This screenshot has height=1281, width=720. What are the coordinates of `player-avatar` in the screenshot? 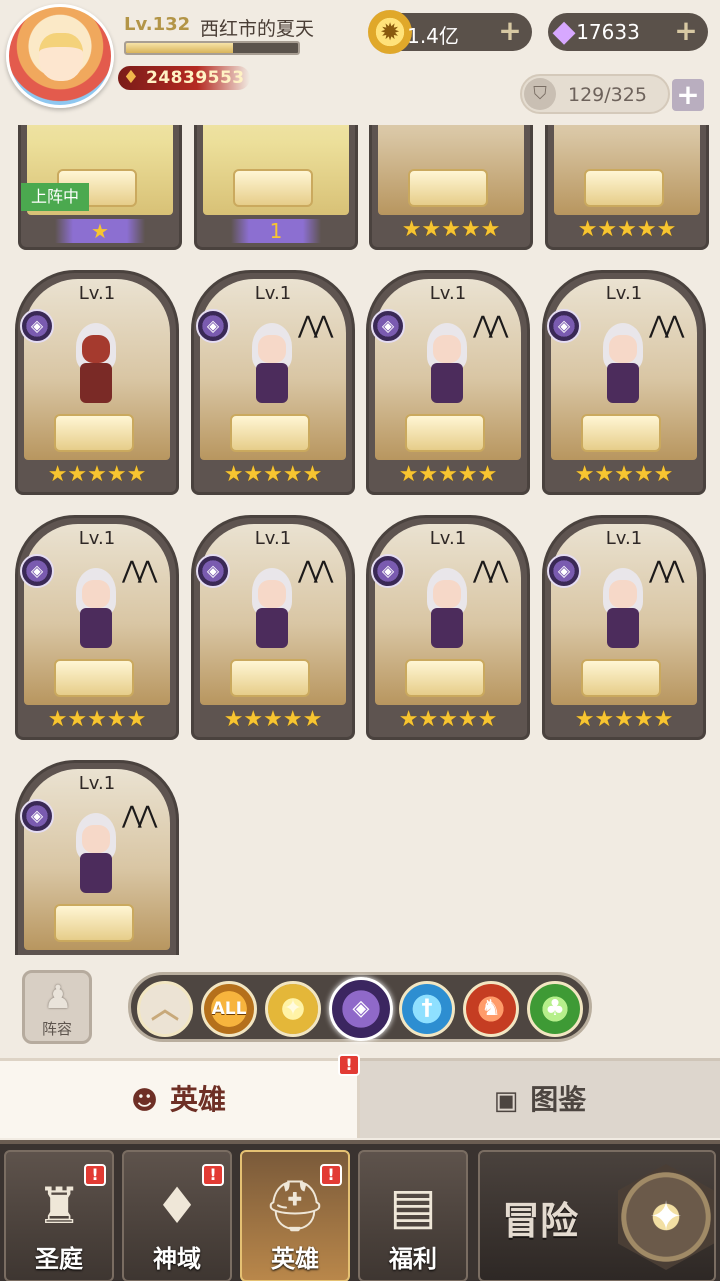 It's located at (60, 56).